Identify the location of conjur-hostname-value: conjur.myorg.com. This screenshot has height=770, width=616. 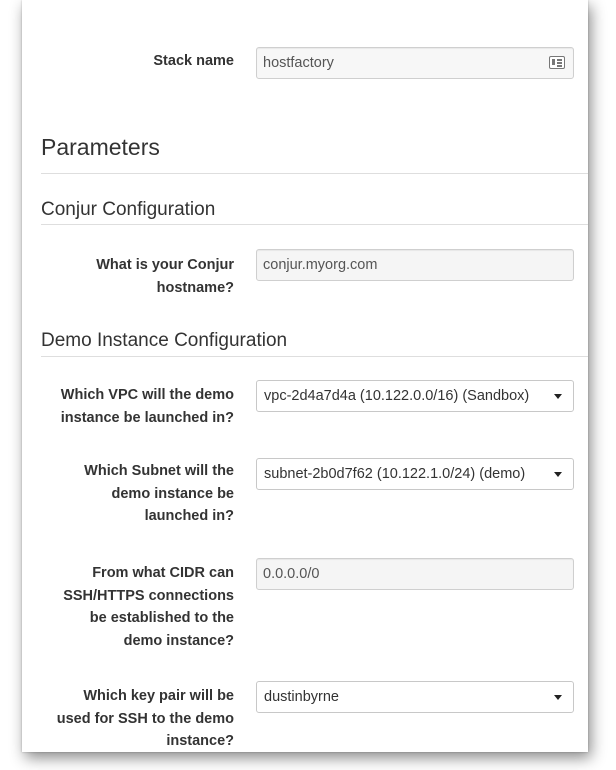
(320, 265).